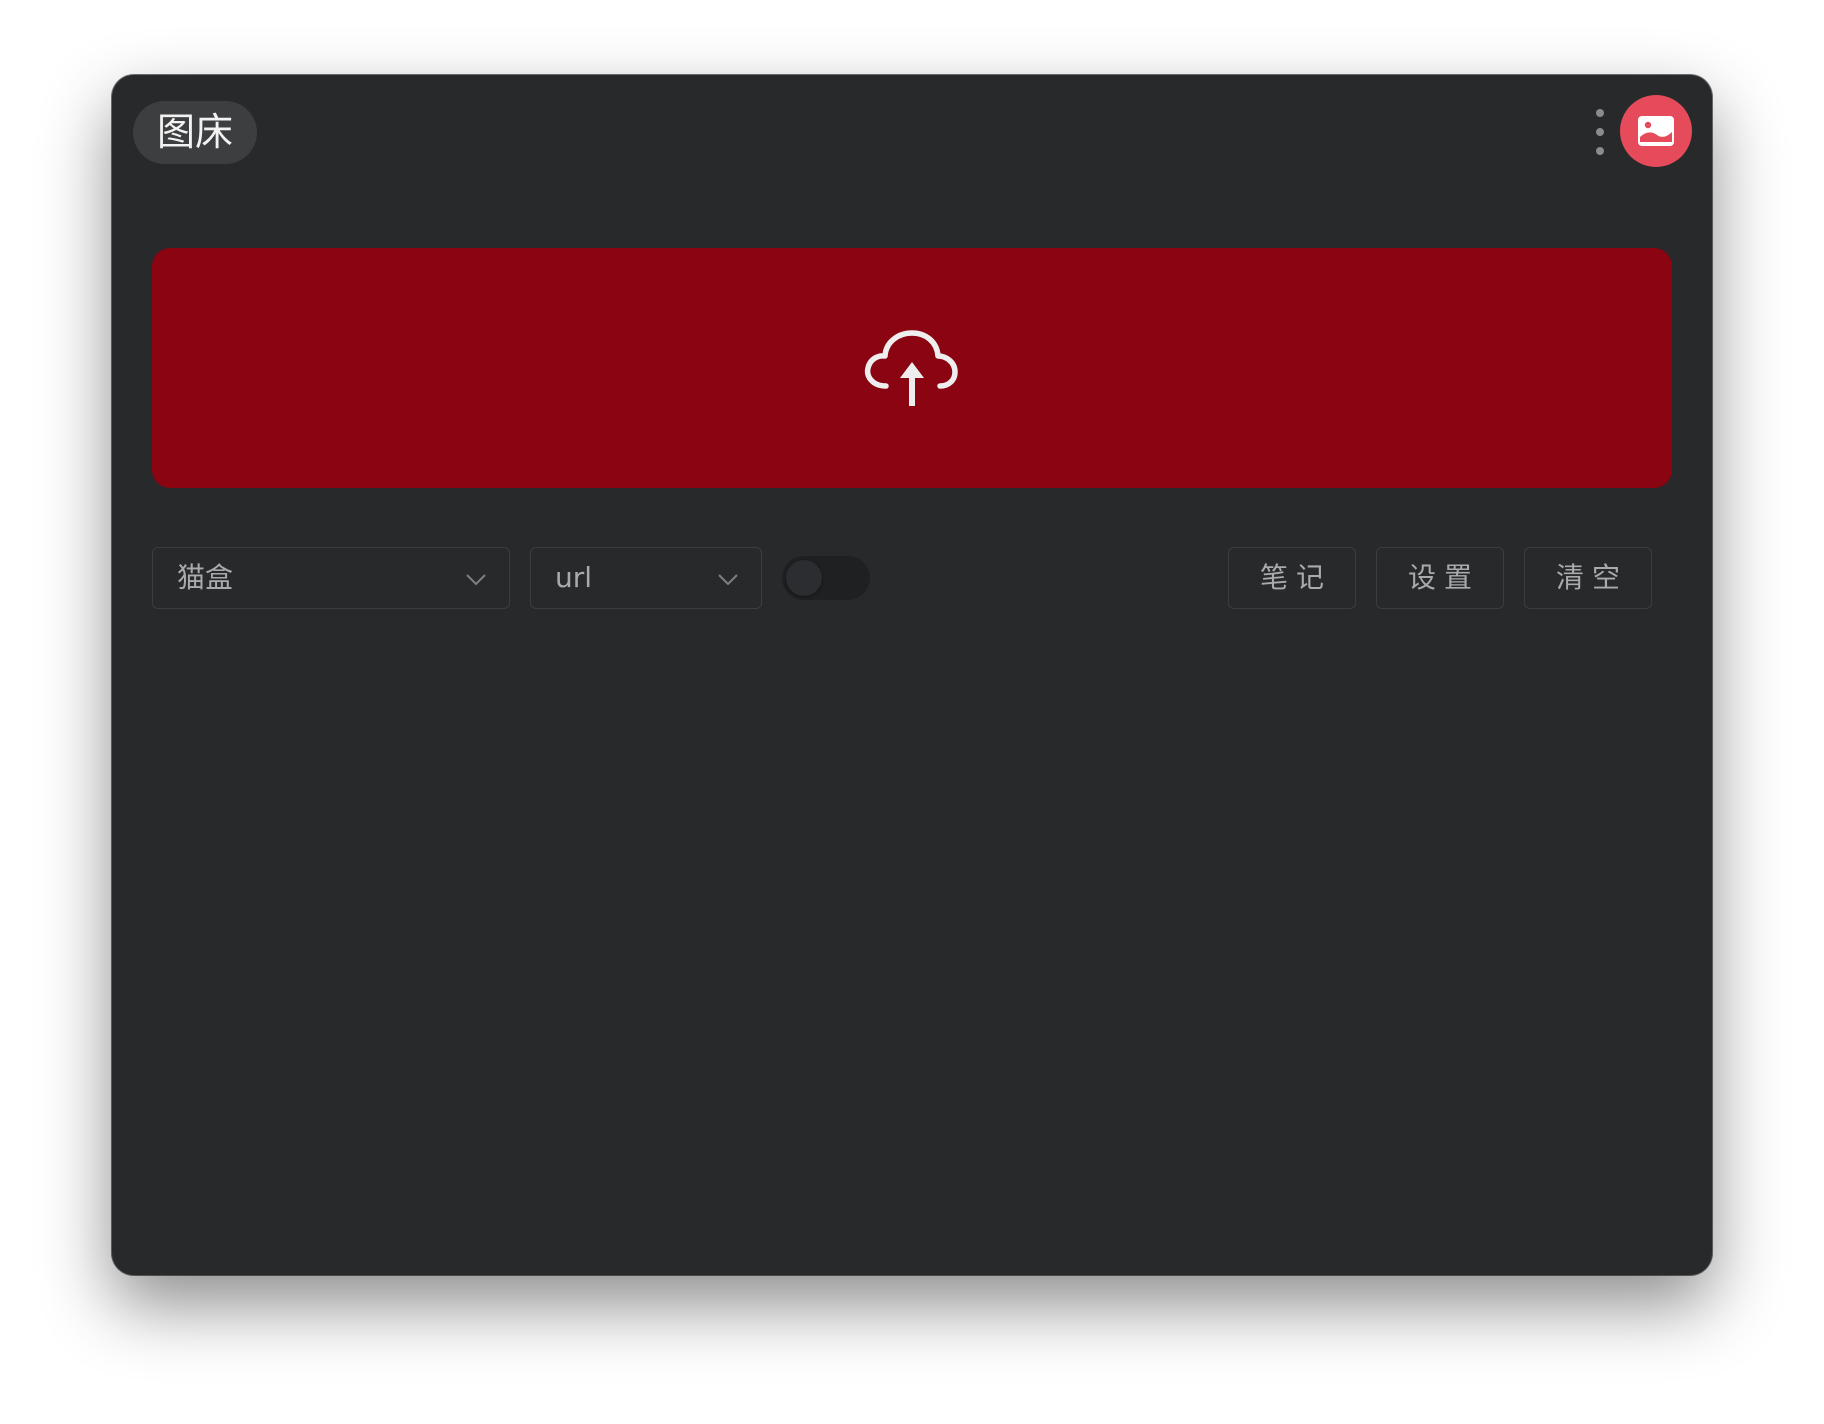  I want to click on app-title: 图床, so click(195, 132).